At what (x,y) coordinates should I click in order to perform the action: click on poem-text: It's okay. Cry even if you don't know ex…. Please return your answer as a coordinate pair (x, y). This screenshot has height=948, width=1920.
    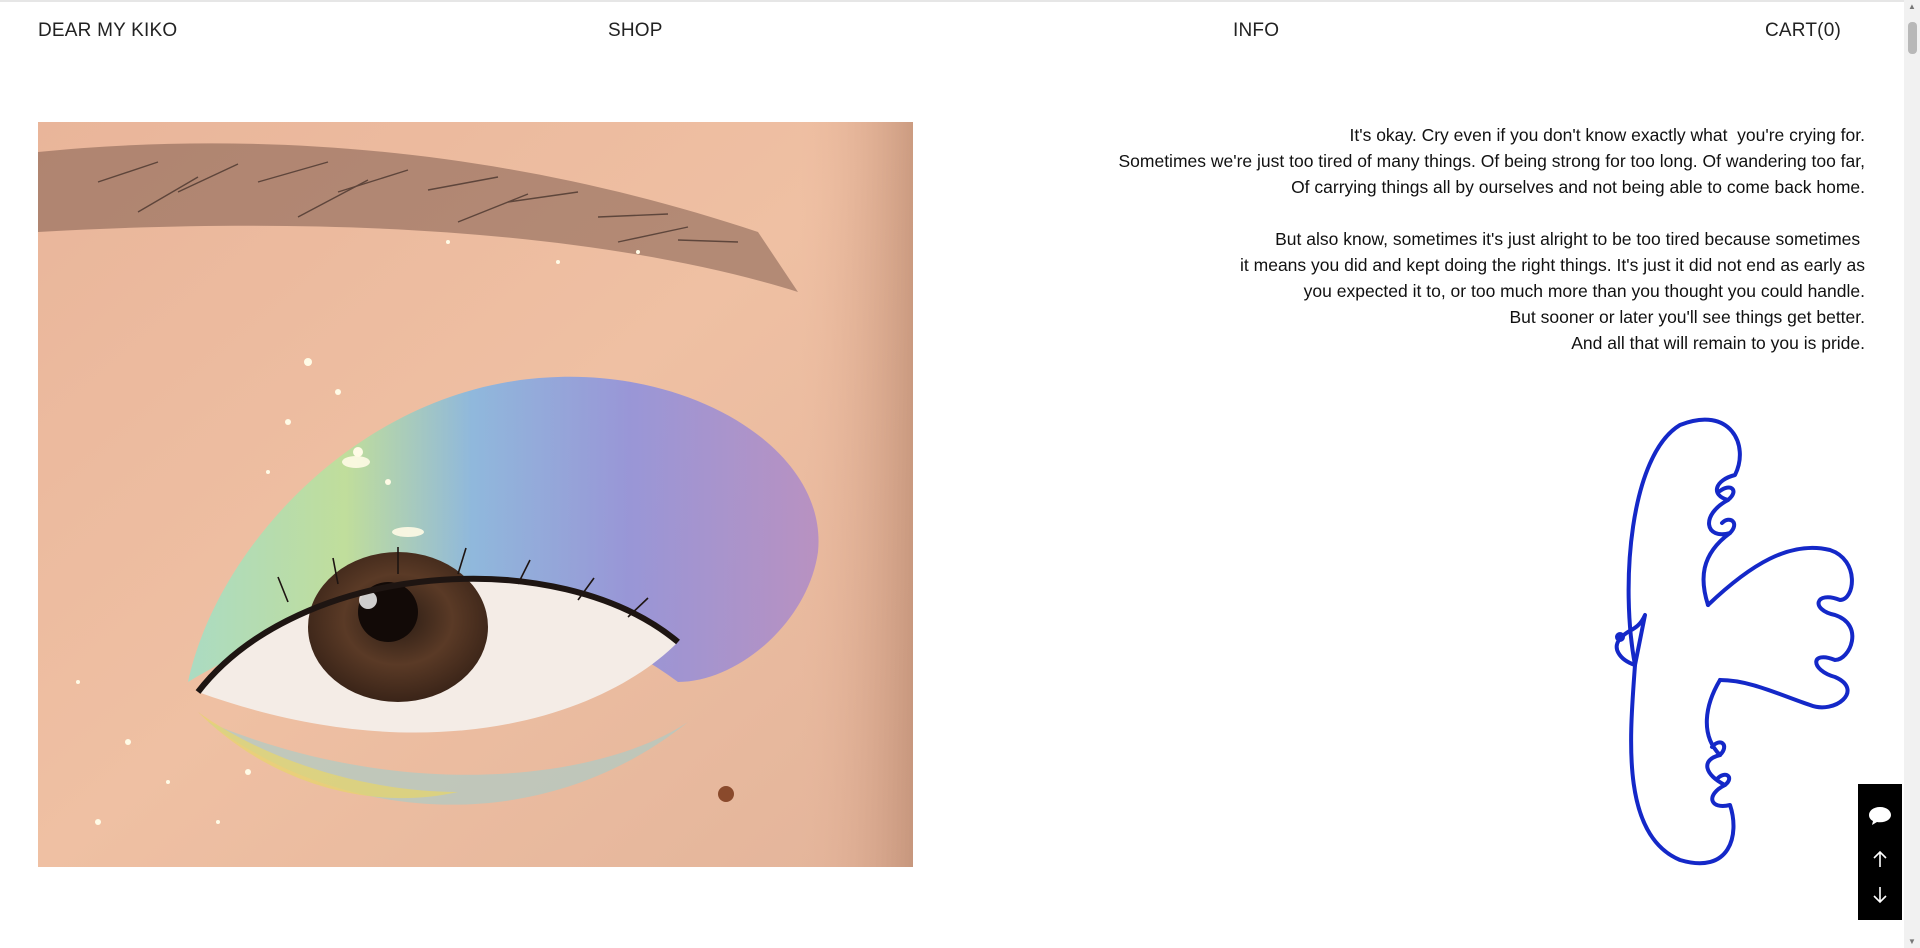
    Looking at the image, I should click on (1415, 239).